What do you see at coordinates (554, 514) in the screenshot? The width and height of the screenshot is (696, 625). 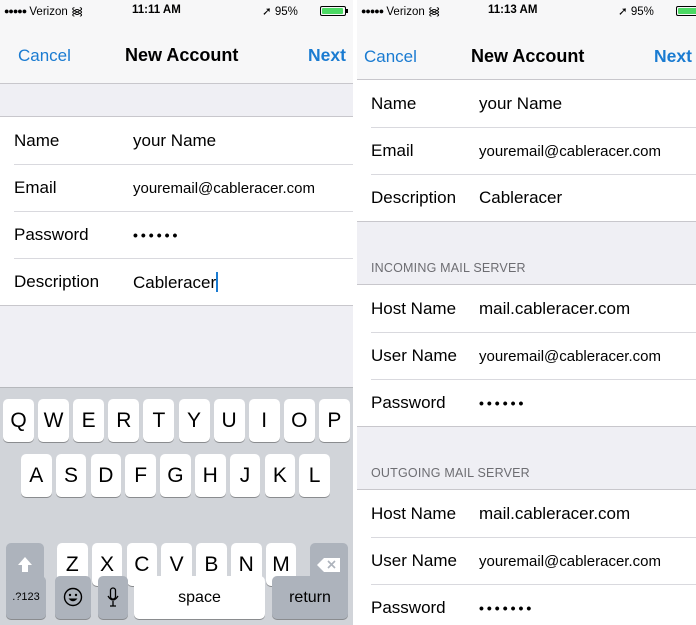 I see `outgoing-host-field: mail.cableracer.com` at bounding box center [554, 514].